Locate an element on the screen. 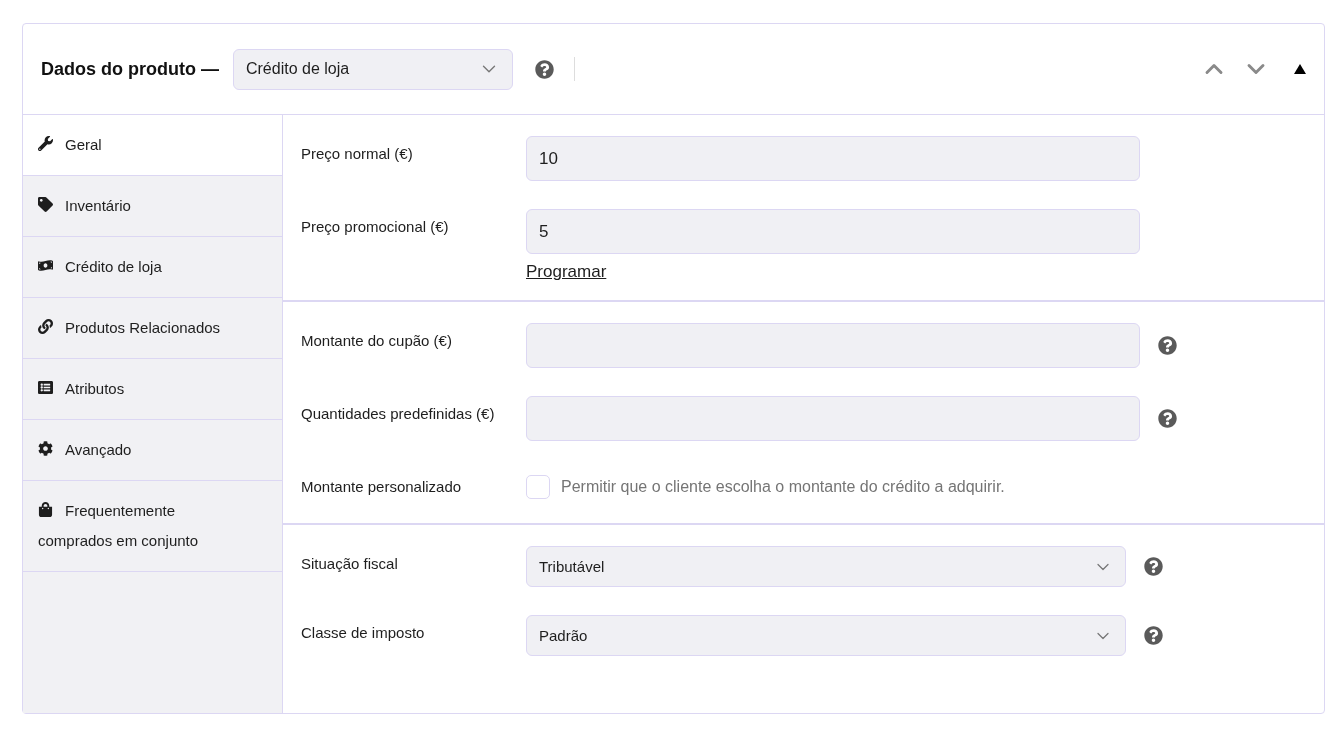  checkbox-description: Permitir que o cliente escolha o montante do crédito a adquirir. is located at coordinates (783, 487).